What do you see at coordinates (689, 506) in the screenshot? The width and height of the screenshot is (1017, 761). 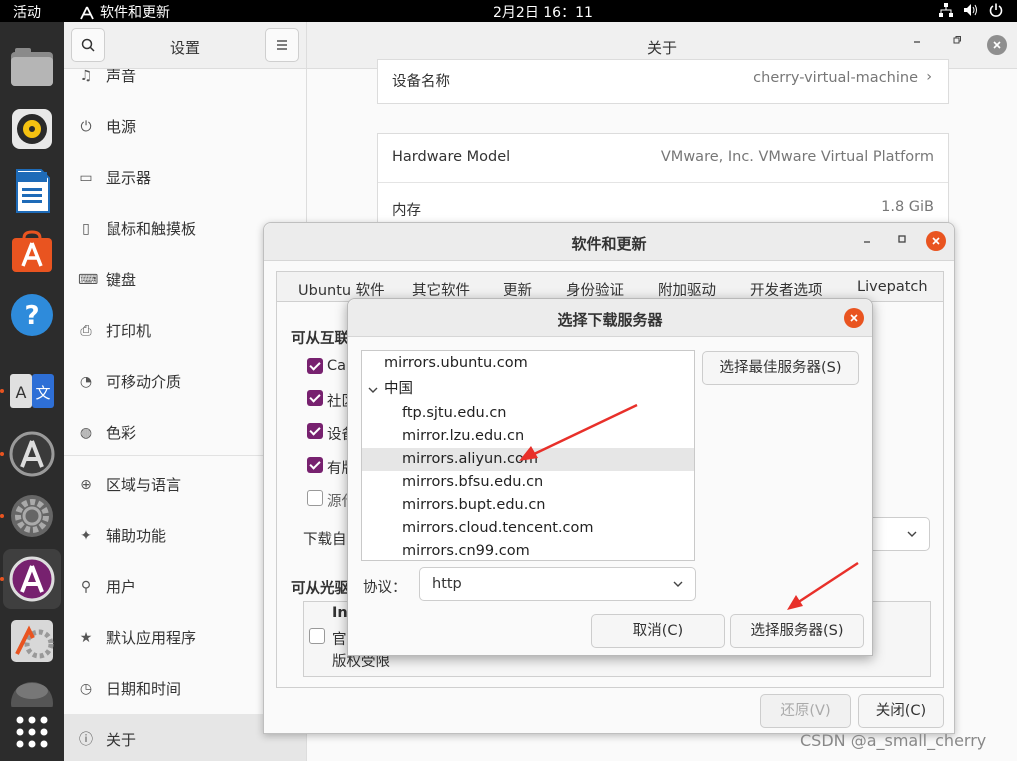 I see `annotation-overlay` at bounding box center [689, 506].